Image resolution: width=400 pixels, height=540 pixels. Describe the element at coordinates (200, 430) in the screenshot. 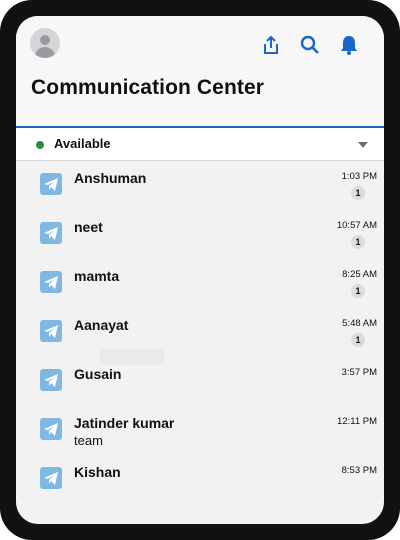

I see `conversation-item: Jatinder kumar team 12:11 PM` at that location.